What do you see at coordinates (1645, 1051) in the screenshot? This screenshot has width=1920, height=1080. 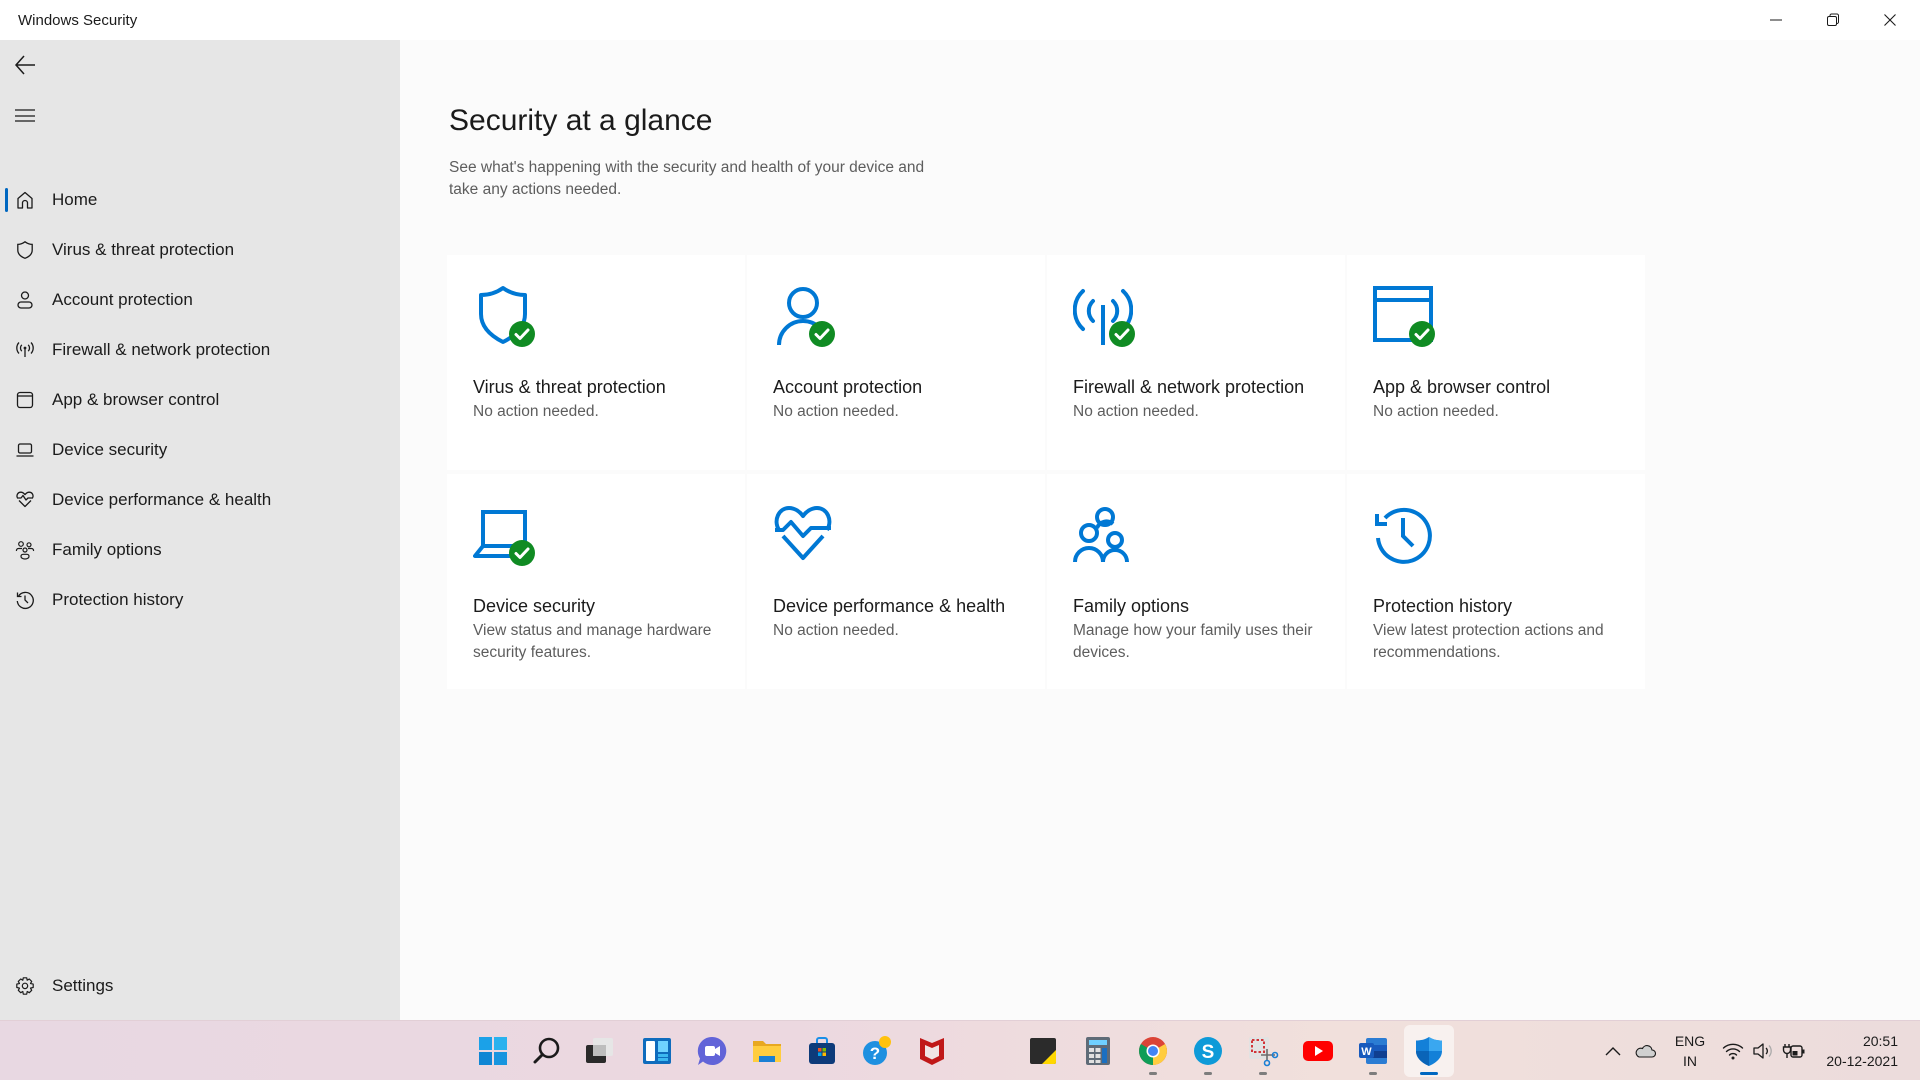 I see `onedrive-button` at bounding box center [1645, 1051].